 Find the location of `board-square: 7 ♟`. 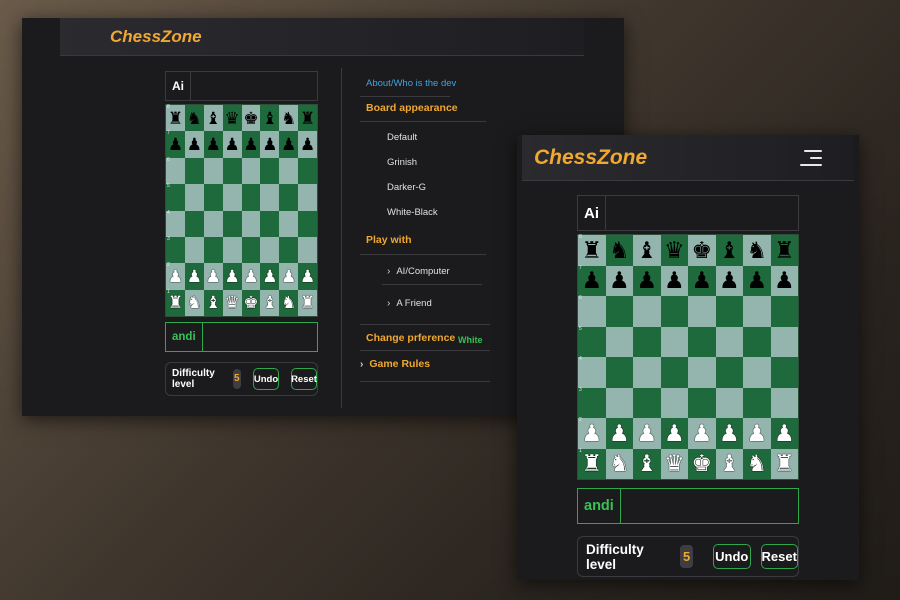

board-square: 7 ♟ is located at coordinates (592, 280).